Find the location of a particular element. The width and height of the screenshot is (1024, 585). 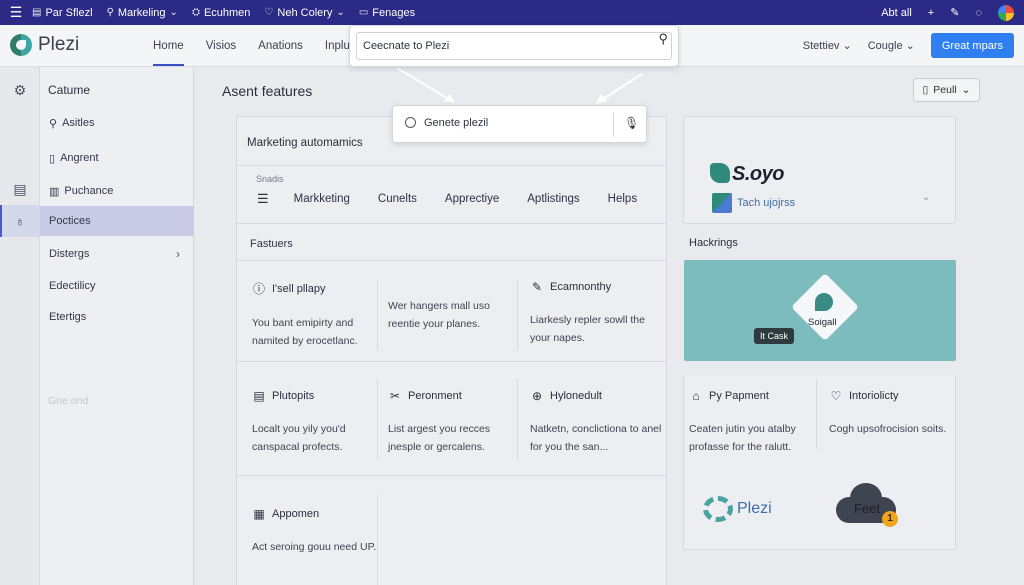

search-input: Ceecnate to Plezi is located at coordinates (514, 46).